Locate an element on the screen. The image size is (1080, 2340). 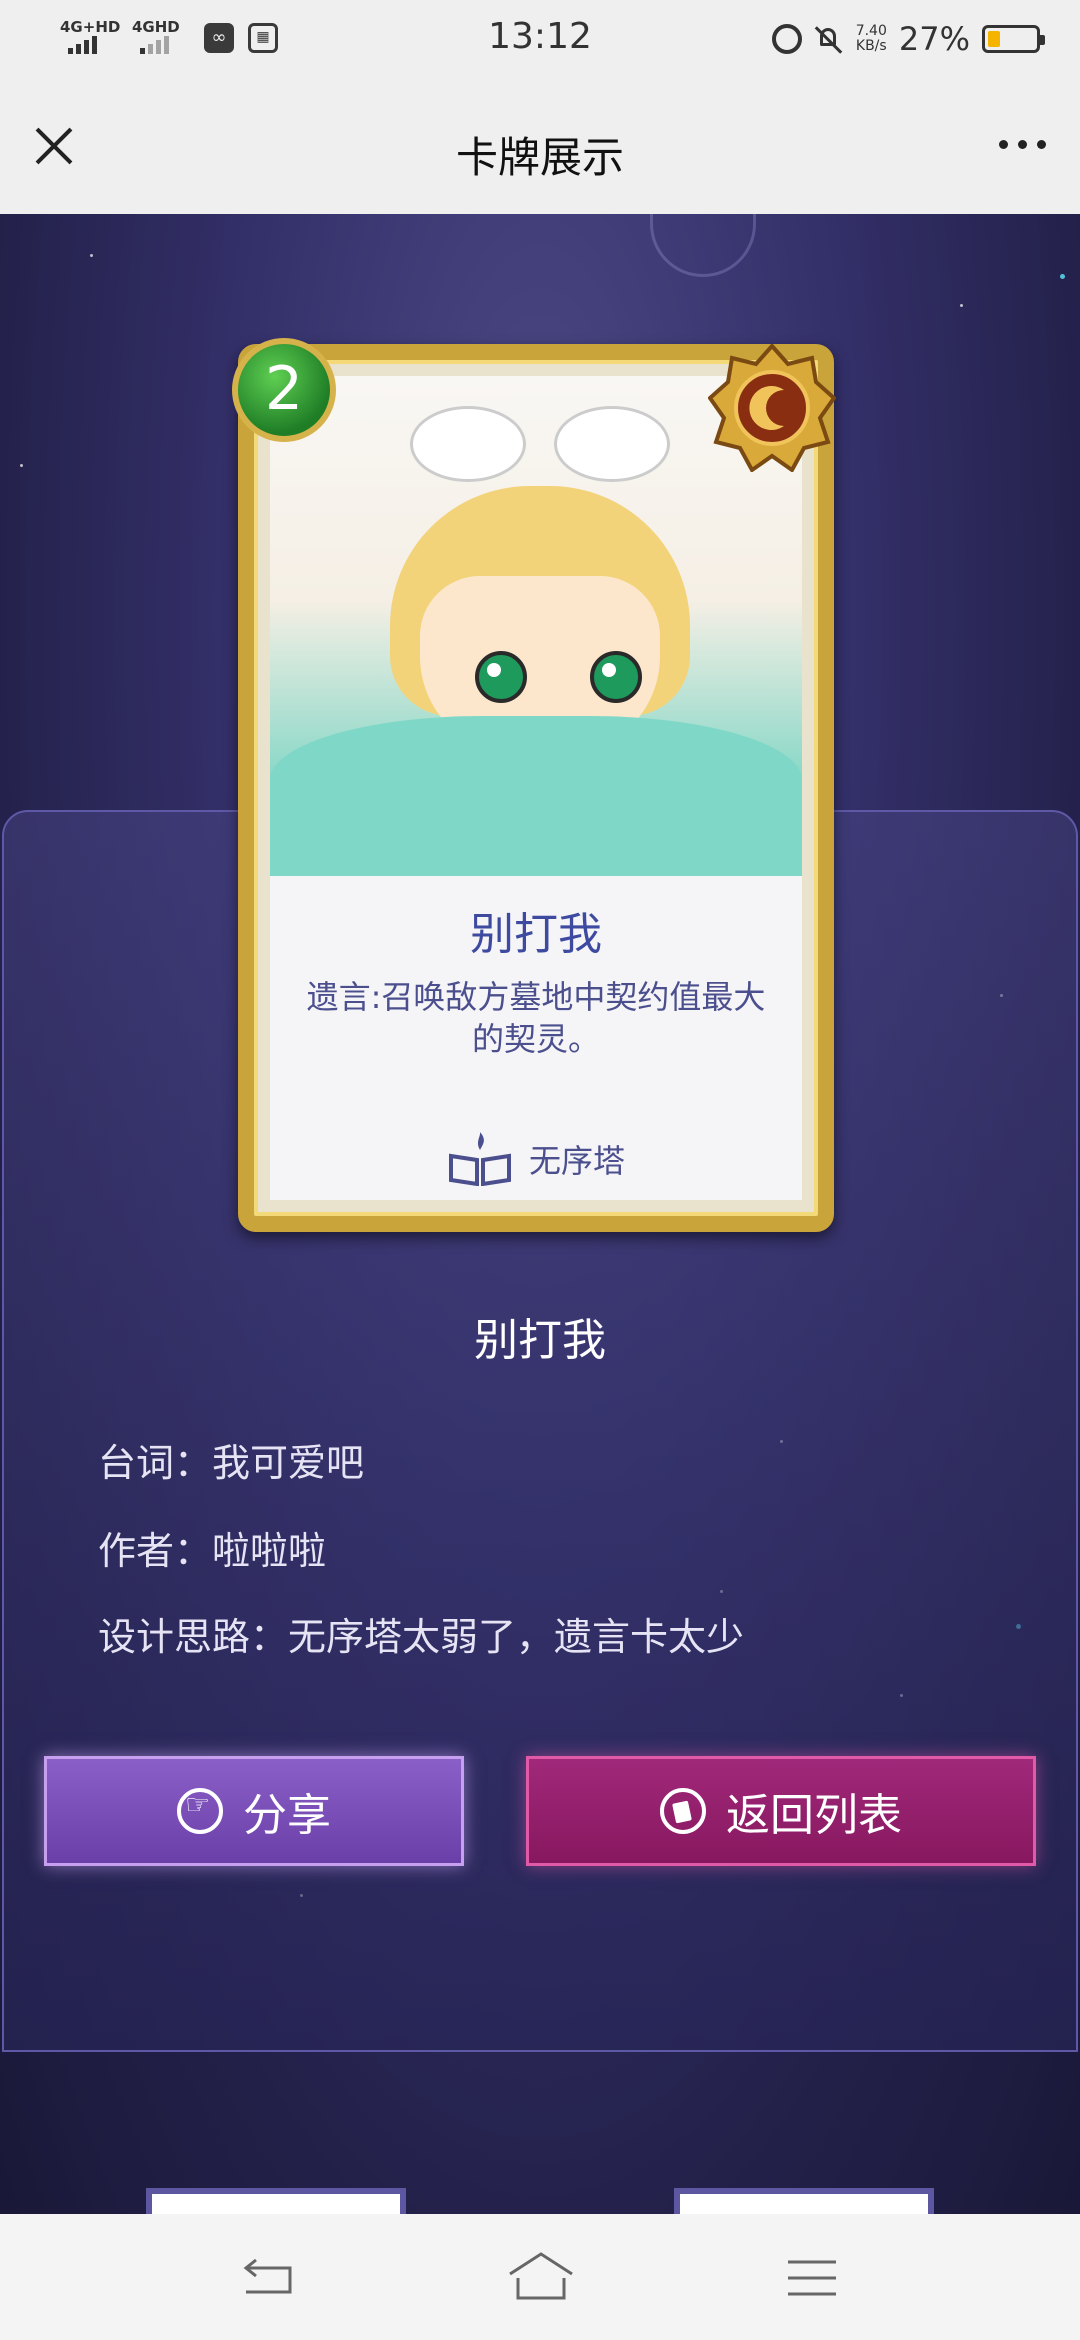
share-button: 分享 is located at coordinates (254, 1811).